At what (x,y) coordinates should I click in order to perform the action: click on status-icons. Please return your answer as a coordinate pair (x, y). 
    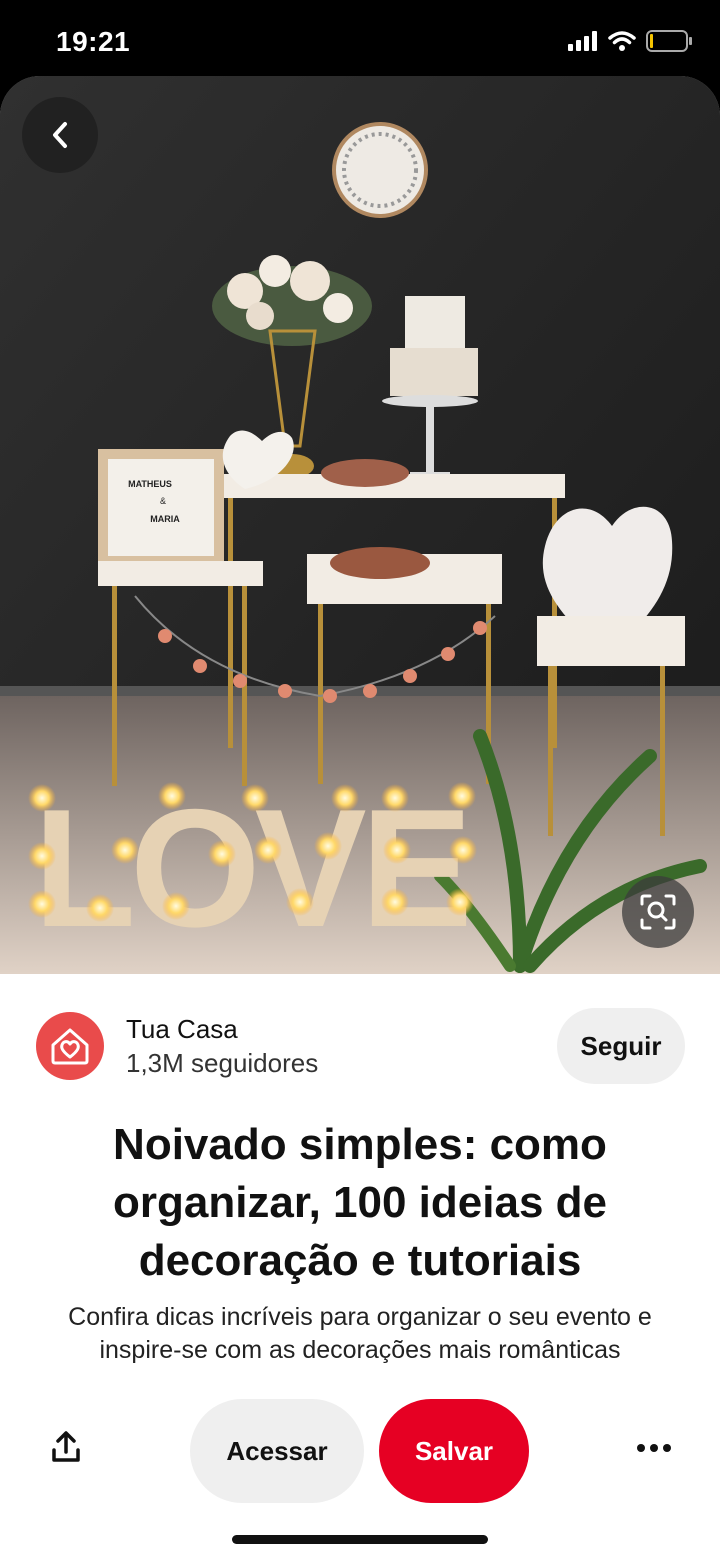
    Looking at the image, I should click on (630, 41).